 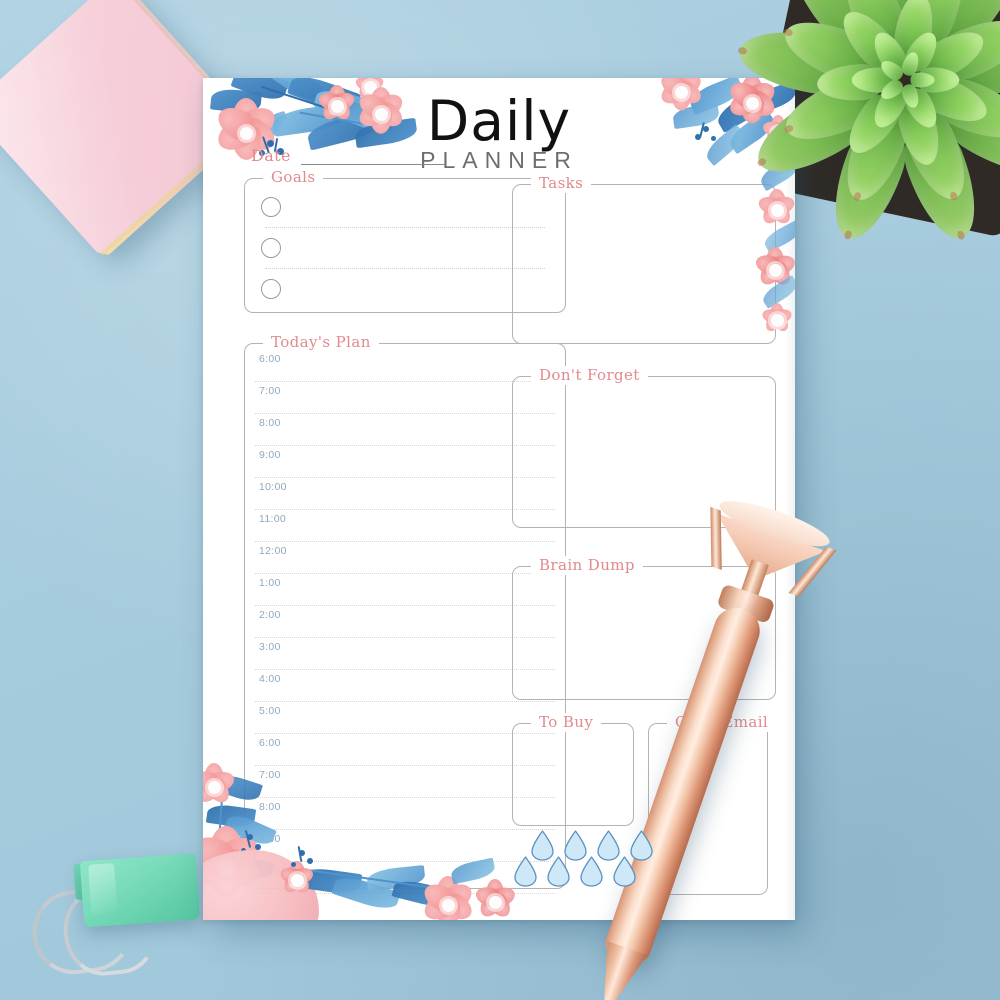 I want to click on brain-dump-label: Brain Dump, so click(x=587, y=565).